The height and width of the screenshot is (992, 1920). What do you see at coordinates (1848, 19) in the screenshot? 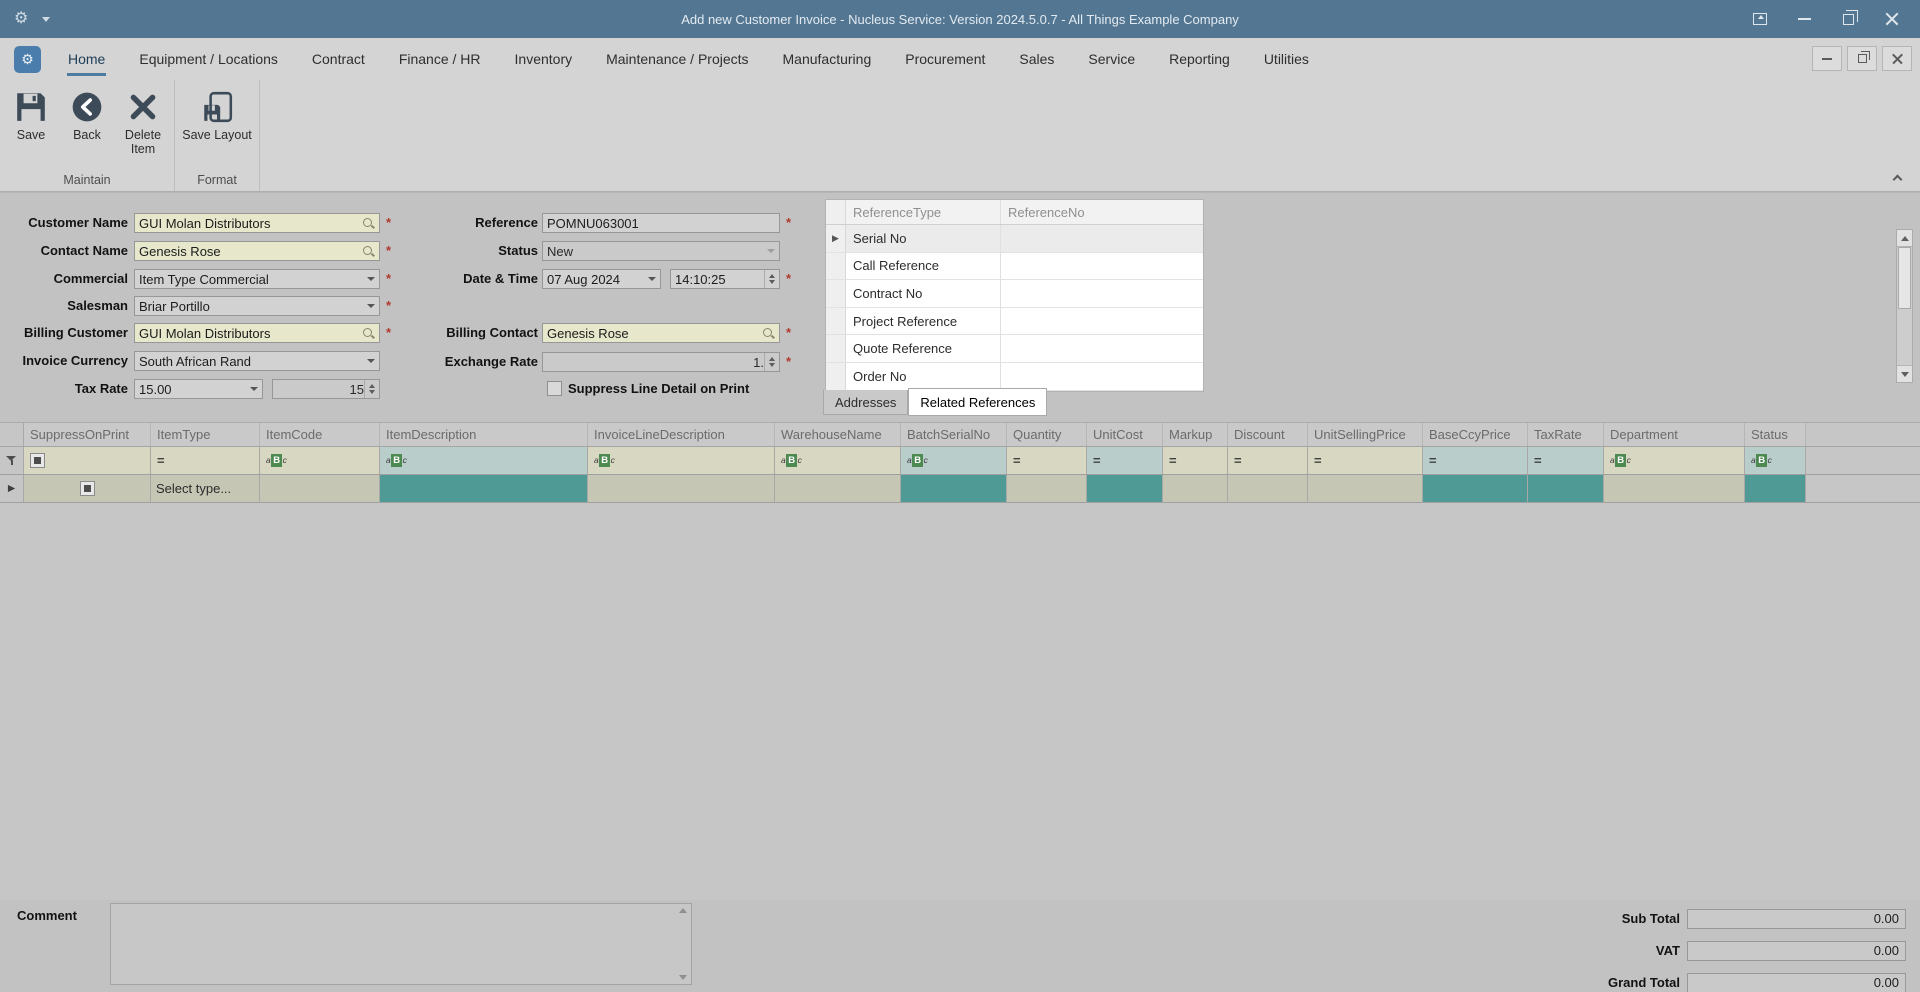
I see `restore-window-button` at bounding box center [1848, 19].